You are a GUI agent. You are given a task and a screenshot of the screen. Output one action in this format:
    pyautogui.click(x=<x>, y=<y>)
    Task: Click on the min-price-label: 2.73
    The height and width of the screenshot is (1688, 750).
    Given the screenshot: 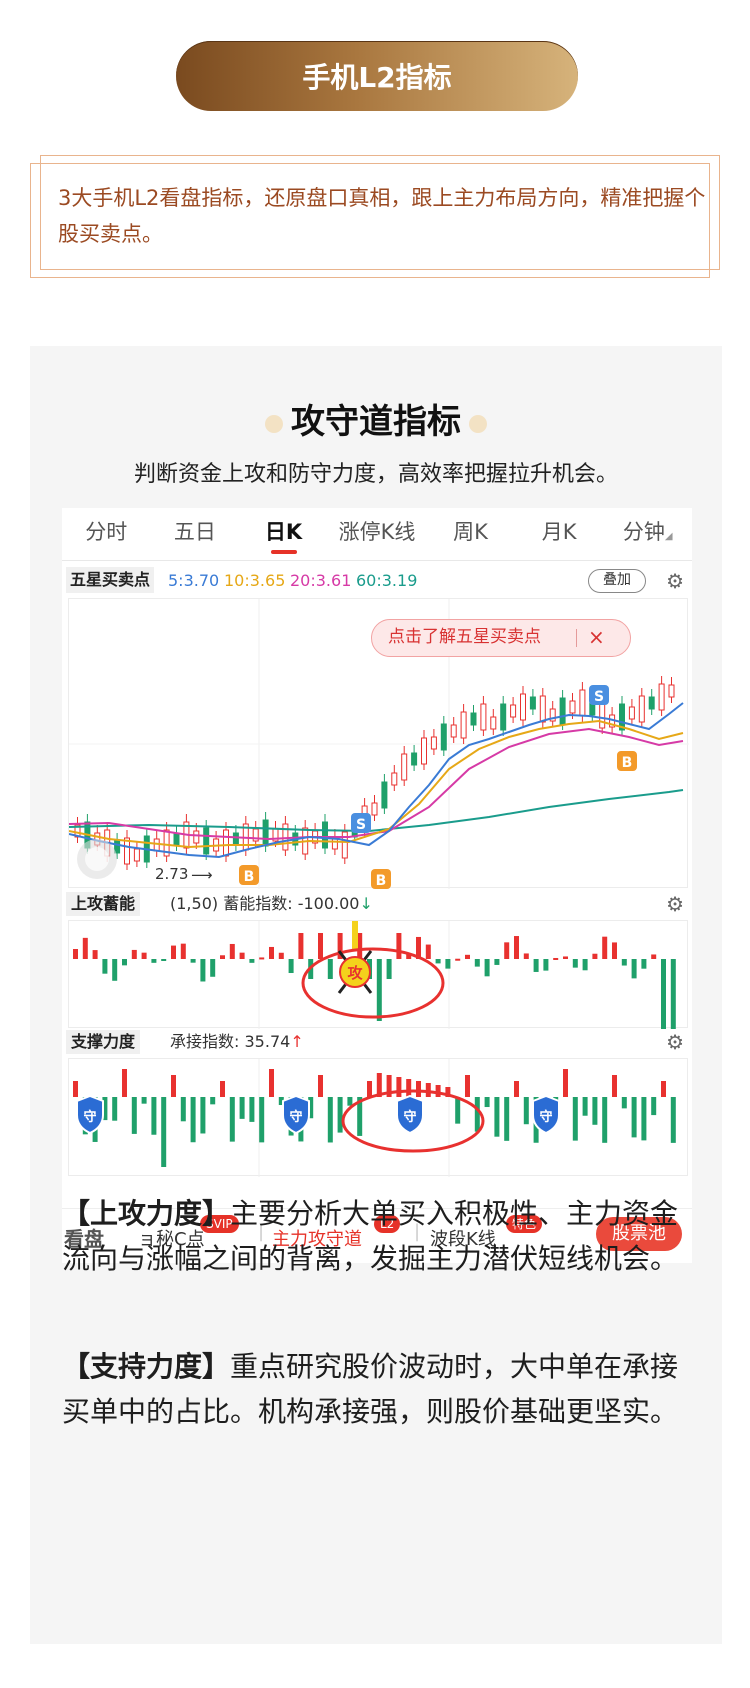 What is the action you would take?
    pyautogui.click(x=171, y=874)
    